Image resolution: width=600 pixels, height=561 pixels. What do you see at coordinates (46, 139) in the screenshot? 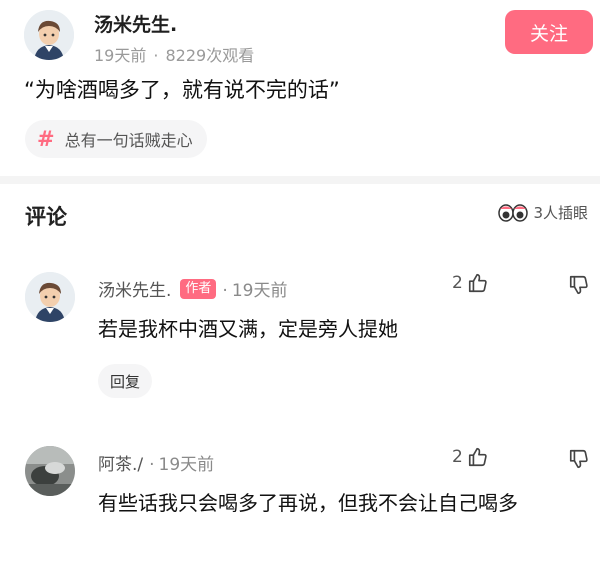
I see `hashtag-icon: #` at bounding box center [46, 139].